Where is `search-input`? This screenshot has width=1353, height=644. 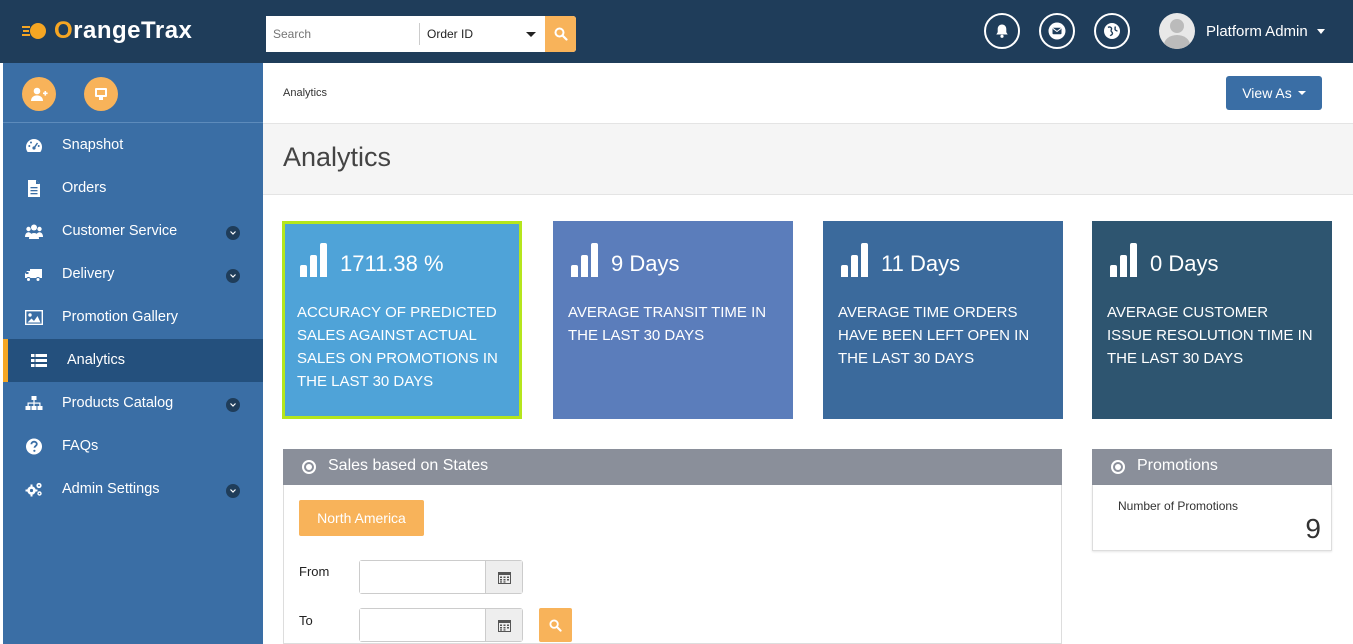
search-input is located at coordinates (342, 34).